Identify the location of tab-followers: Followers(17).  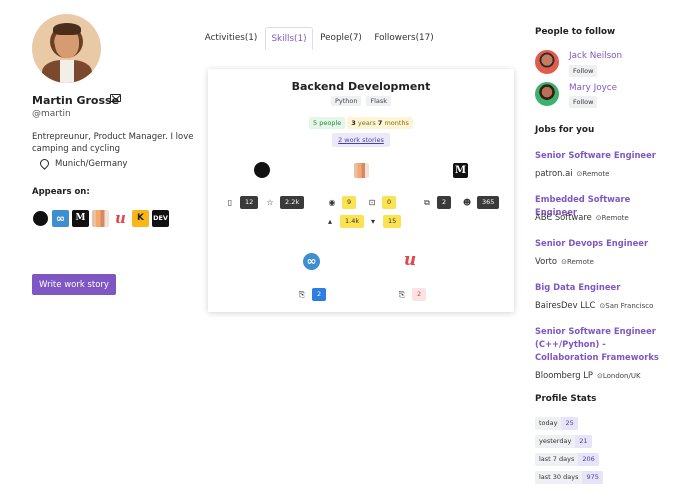
(404, 38).